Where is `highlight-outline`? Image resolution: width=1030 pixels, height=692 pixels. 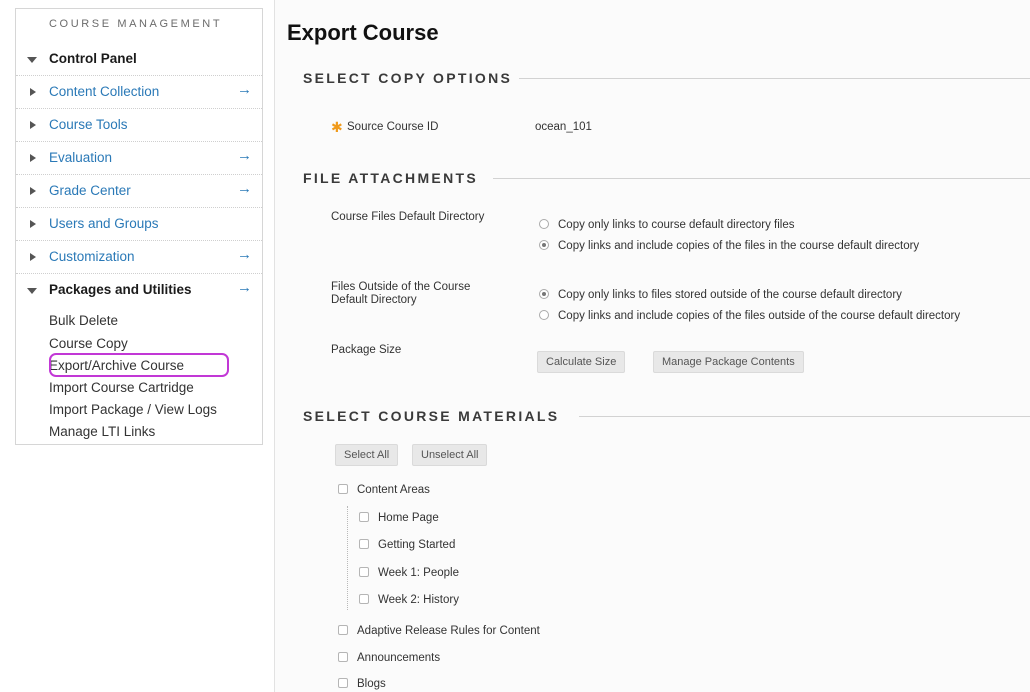
highlight-outline is located at coordinates (139, 365).